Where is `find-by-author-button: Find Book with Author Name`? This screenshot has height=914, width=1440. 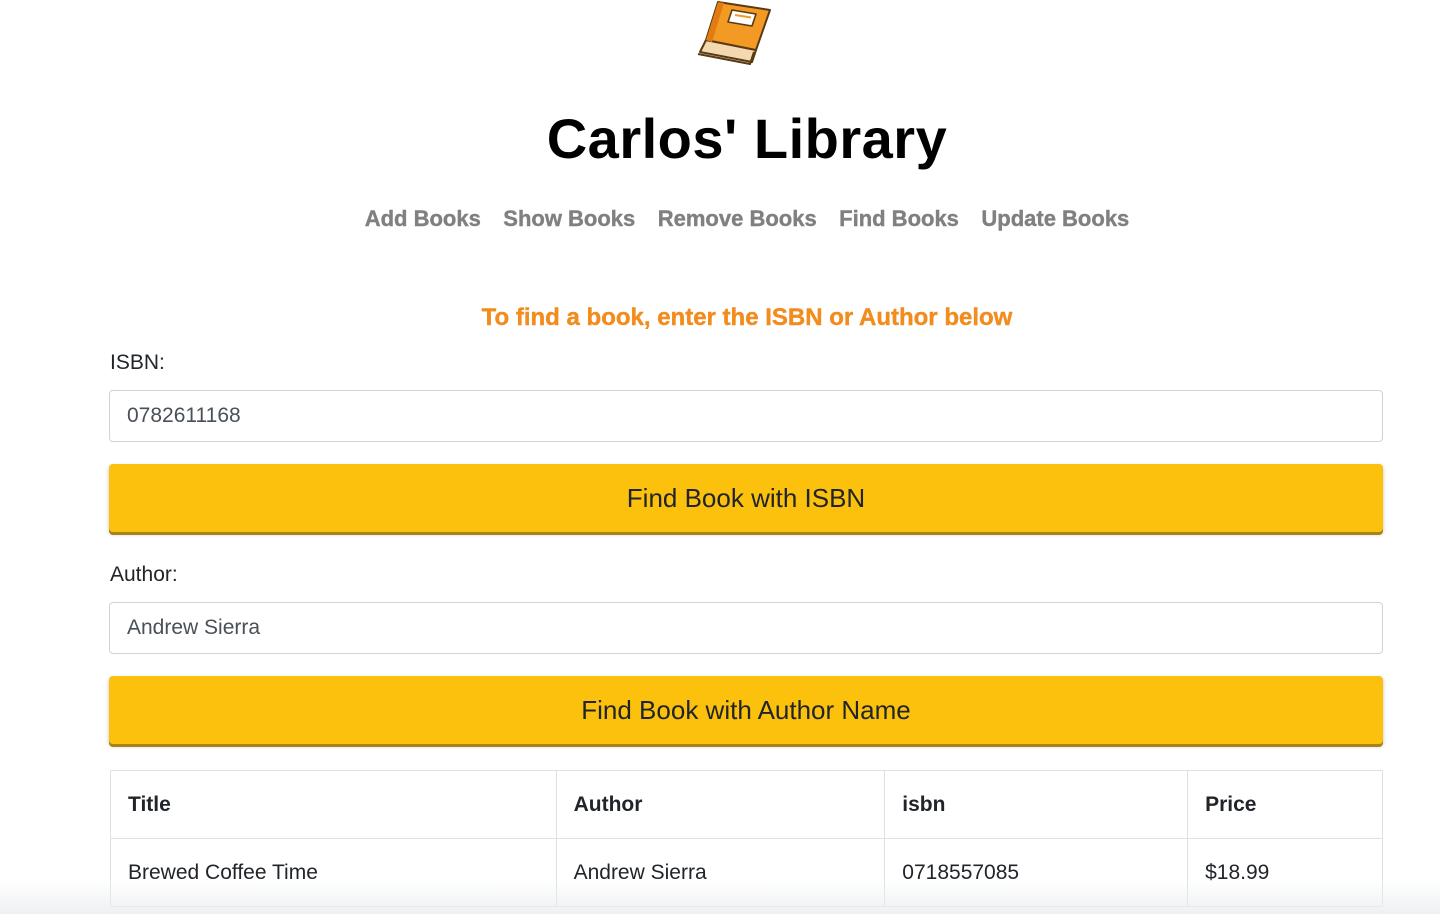 find-by-author-button: Find Book with Author Name is located at coordinates (746, 710).